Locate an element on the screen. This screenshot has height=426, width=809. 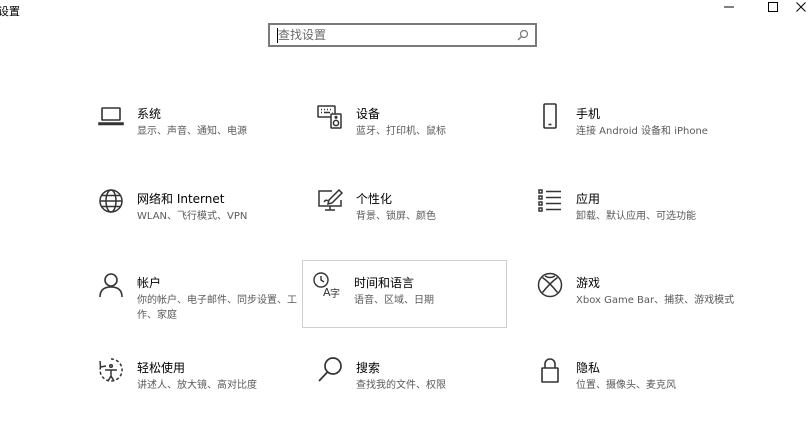
minimize-icon is located at coordinates (729, 7).